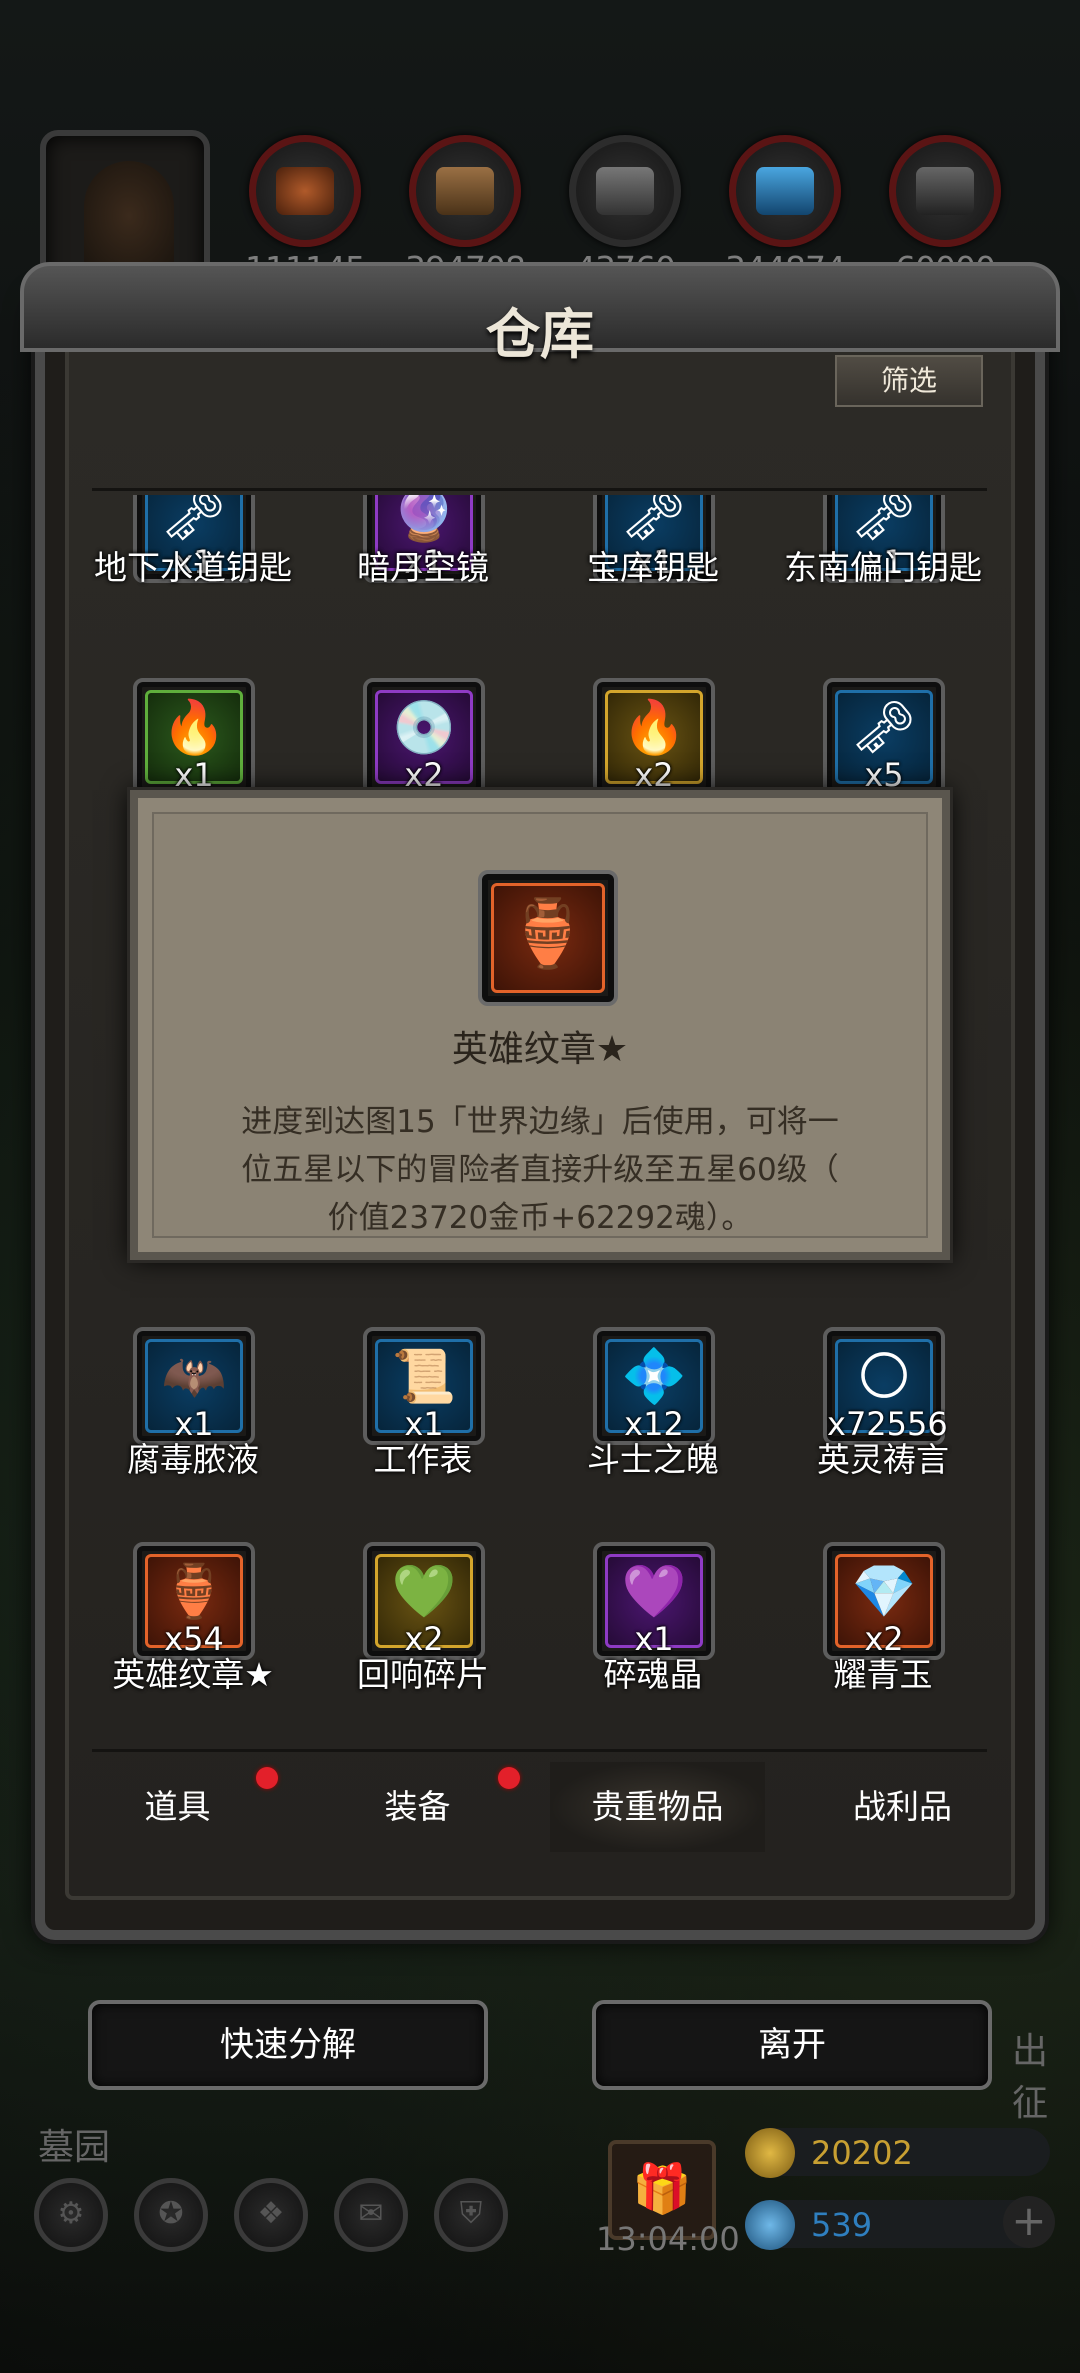 The height and width of the screenshot is (2373, 1080). I want to click on item-count: x1, so click(194, 775).